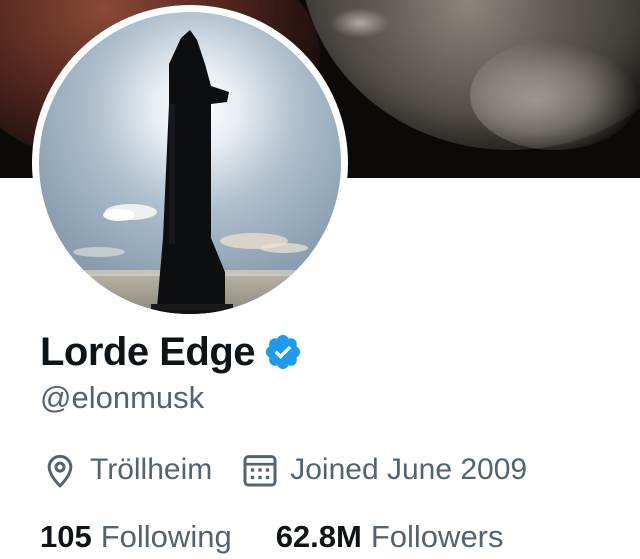  I want to click on display-name: Lorde Edge, so click(148, 351).